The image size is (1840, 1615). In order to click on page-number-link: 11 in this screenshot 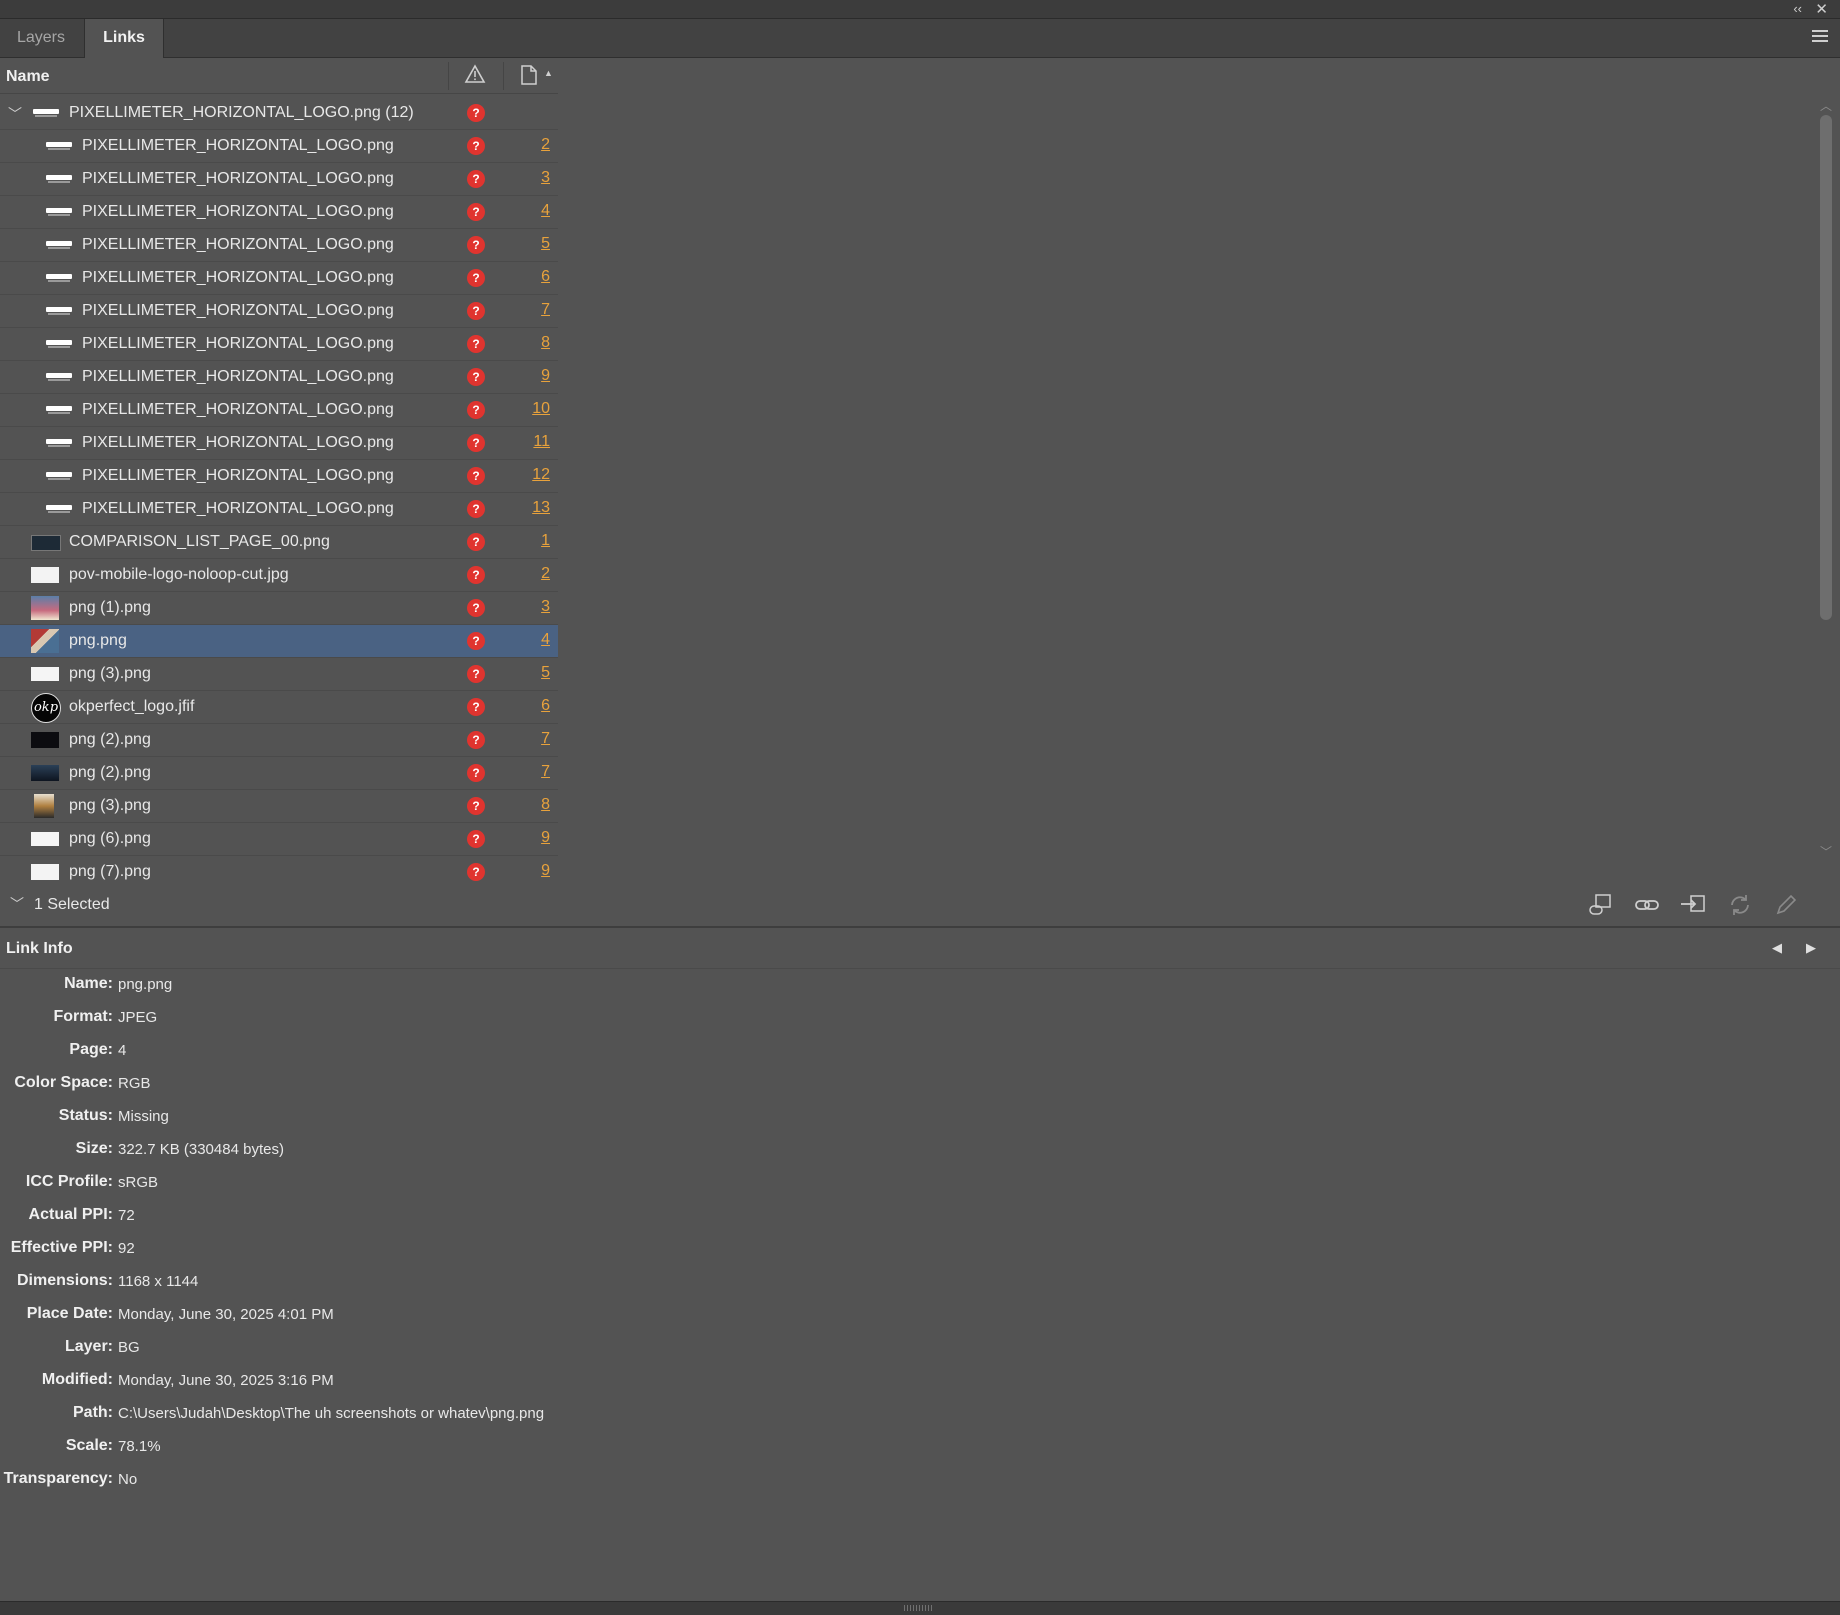, I will do `click(541, 442)`.